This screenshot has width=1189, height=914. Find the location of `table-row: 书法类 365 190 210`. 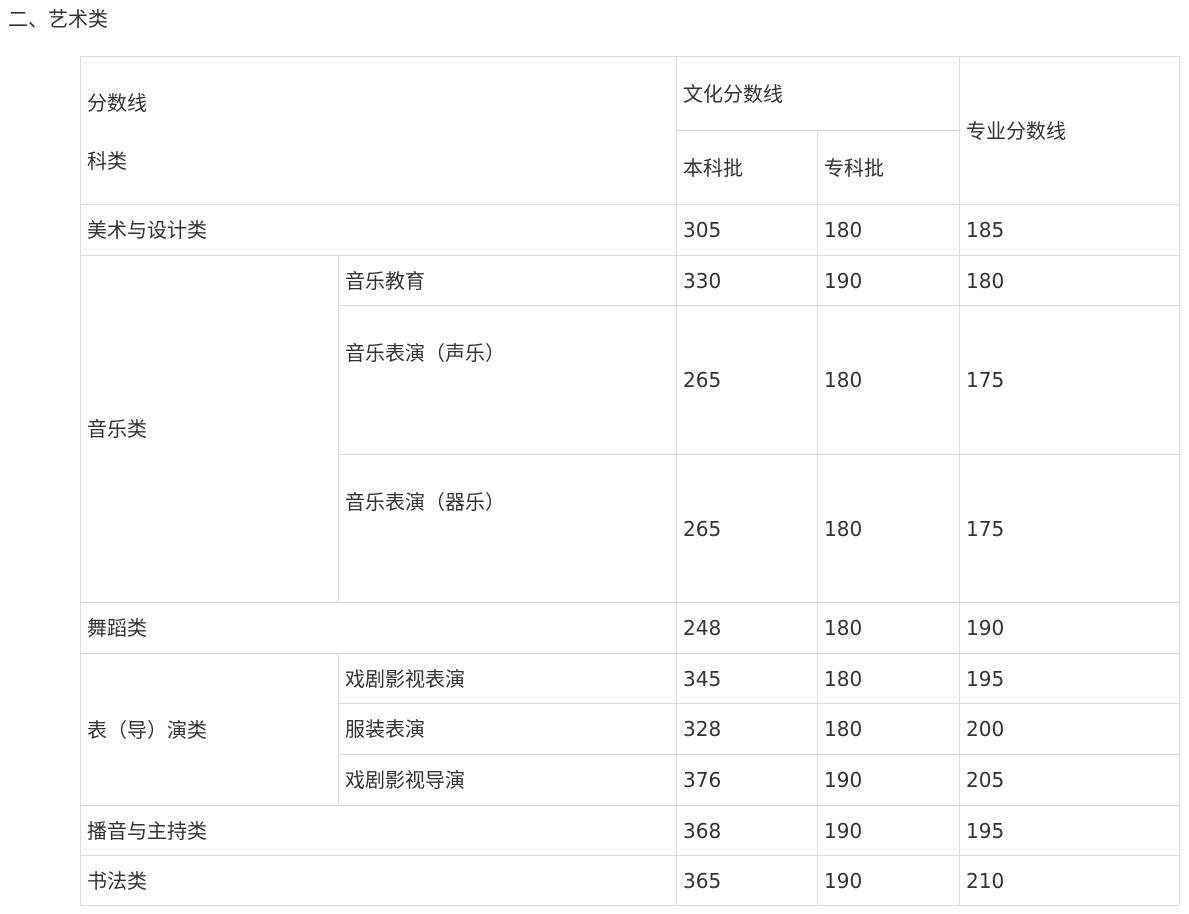

table-row: 书法类 365 190 210 is located at coordinates (630, 880).